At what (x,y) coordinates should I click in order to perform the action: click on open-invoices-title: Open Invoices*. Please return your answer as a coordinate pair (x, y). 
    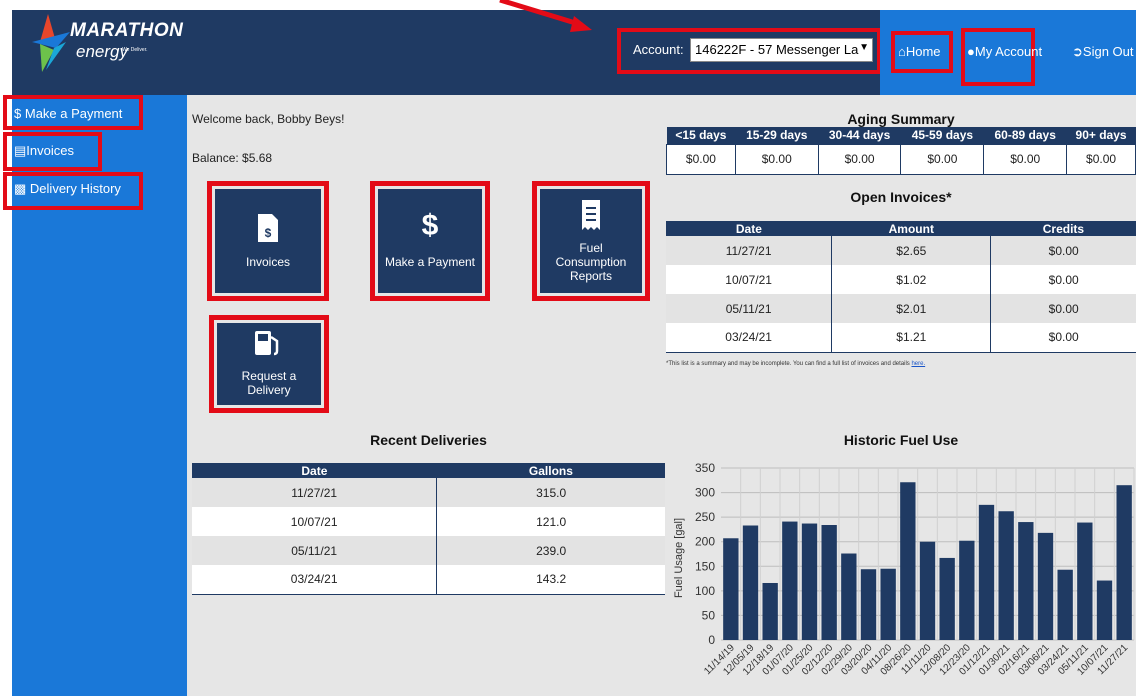
    Looking at the image, I should click on (901, 197).